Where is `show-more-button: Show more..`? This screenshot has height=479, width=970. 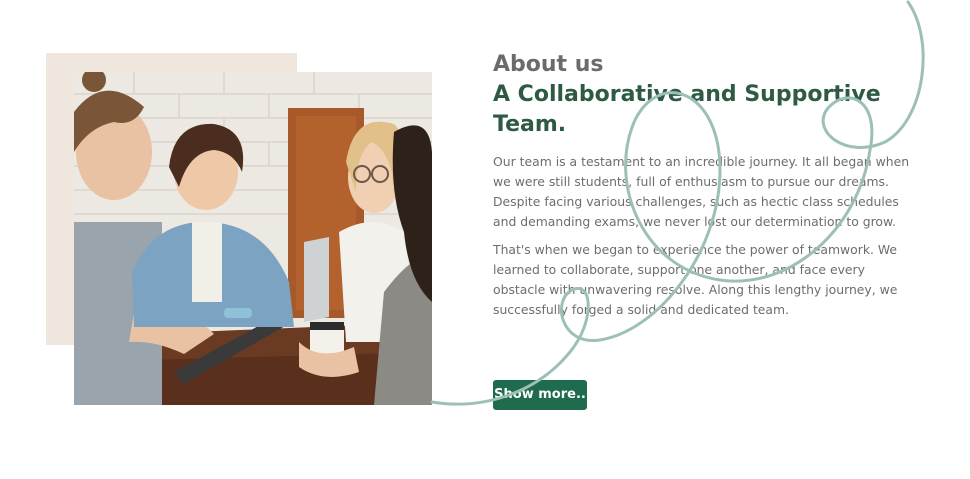
show-more-button: Show more.. is located at coordinates (540, 395).